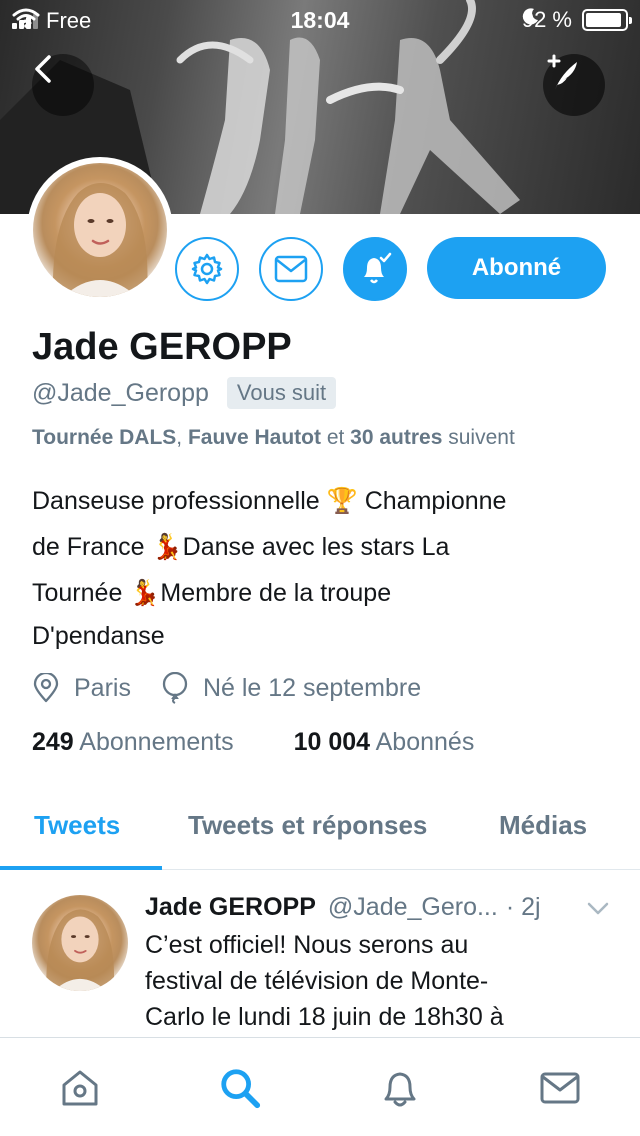 The width and height of the screenshot is (640, 1136). Describe the element at coordinates (478, 437) in the screenshot. I see `followed-by-suffix: suivent` at that location.